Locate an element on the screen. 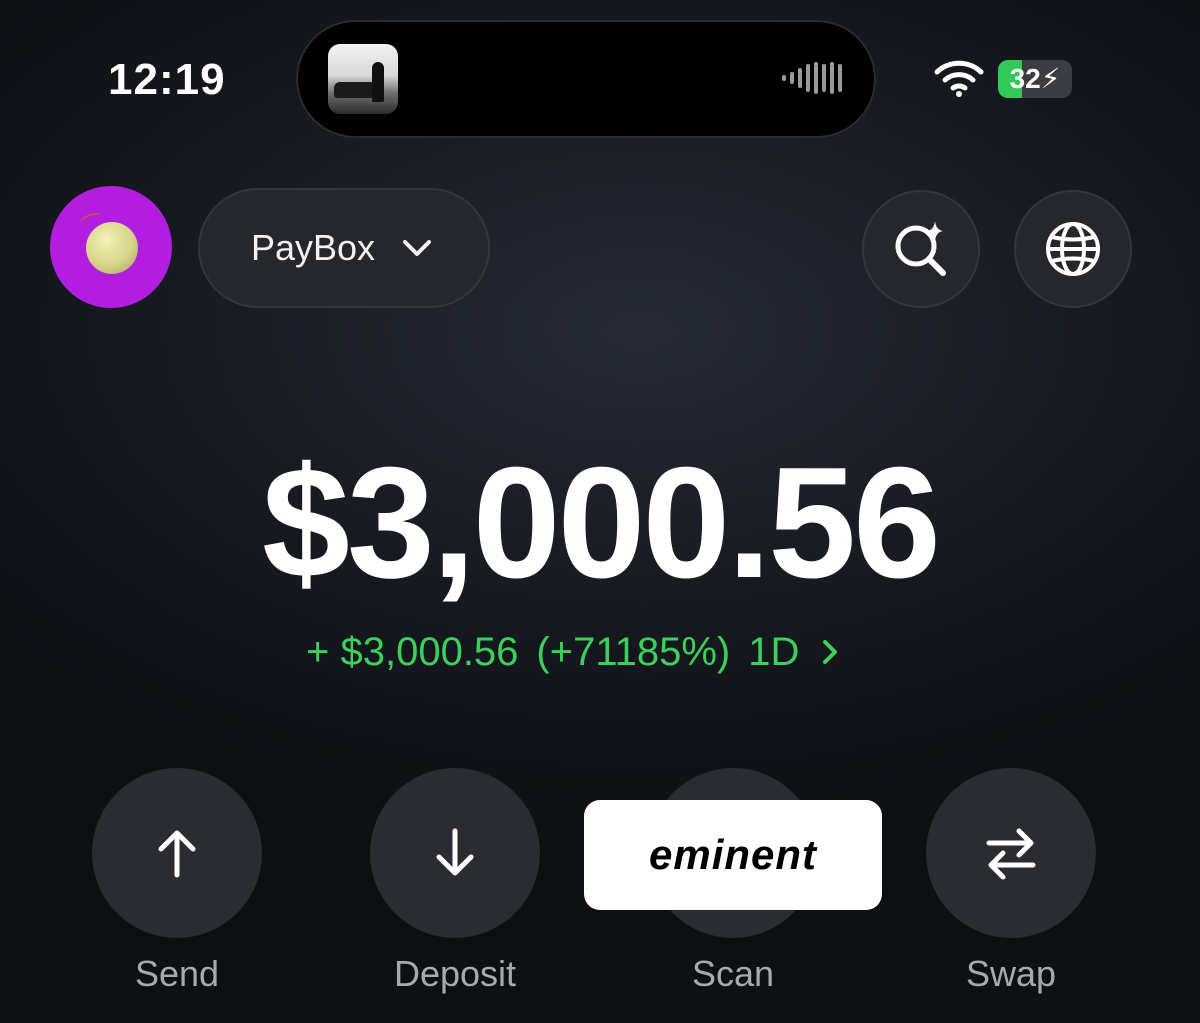 Image resolution: width=1200 pixels, height=1023 pixels. search-button is located at coordinates (921, 249).